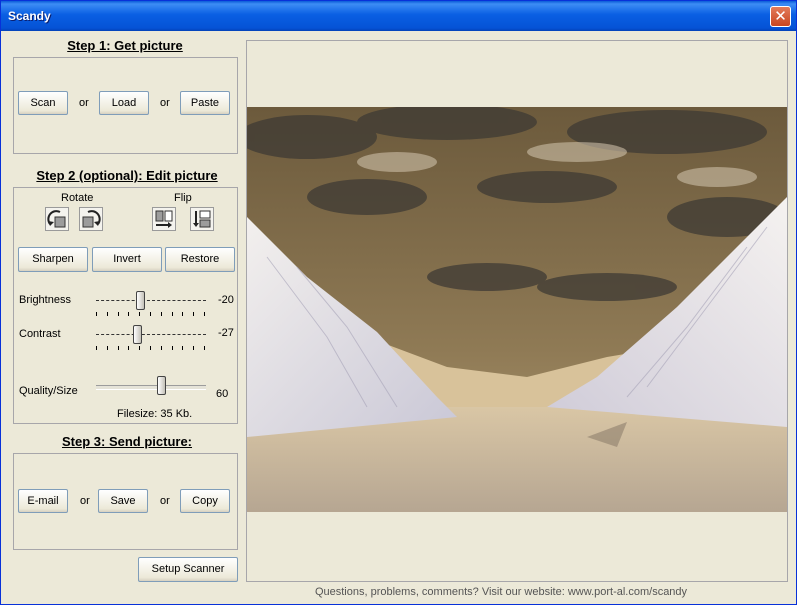  What do you see at coordinates (124, 103) in the screenshot?
I see `load-button: Load` at bounding box center [124, 103].